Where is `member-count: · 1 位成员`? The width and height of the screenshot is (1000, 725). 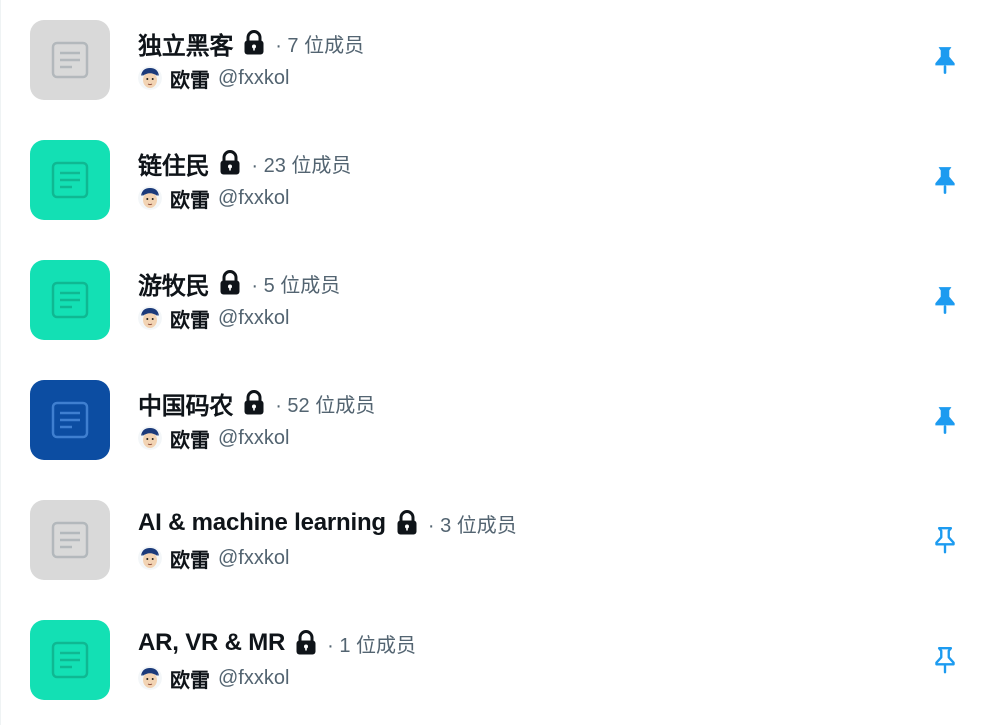
member-count: · 1 位成员 is located at coordinates (372, 645).